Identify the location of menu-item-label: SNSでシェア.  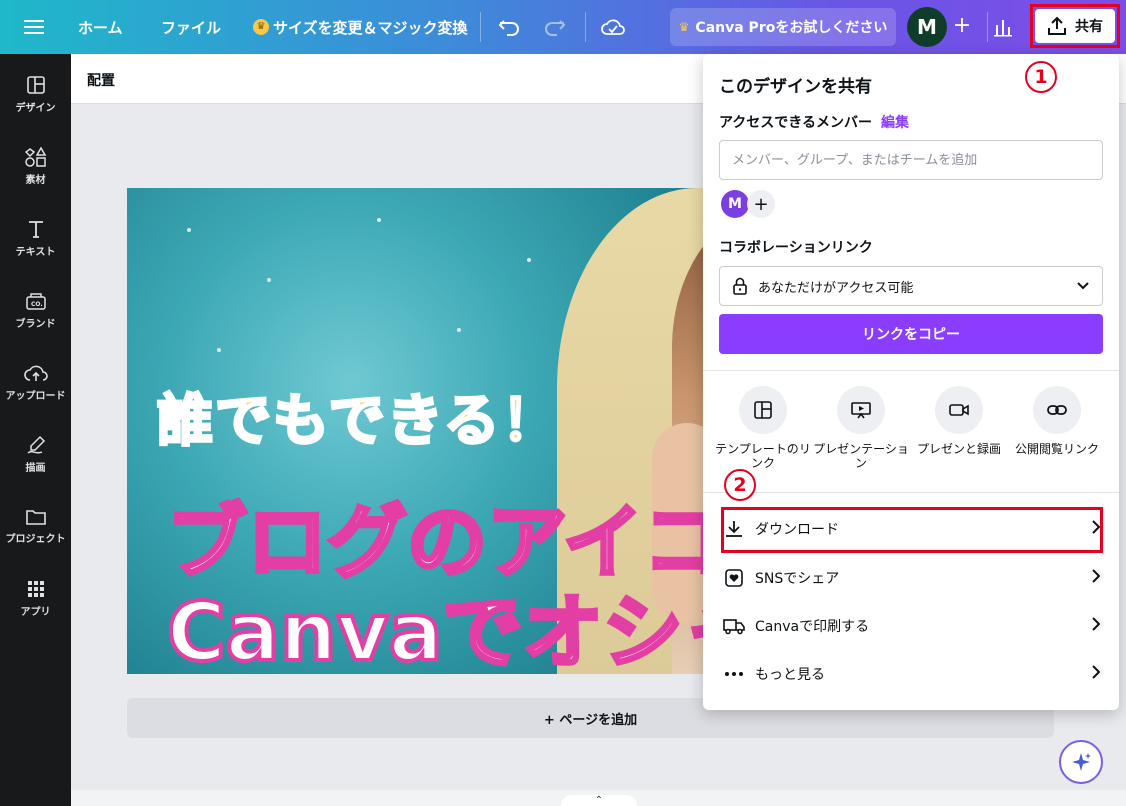
(797, 579).